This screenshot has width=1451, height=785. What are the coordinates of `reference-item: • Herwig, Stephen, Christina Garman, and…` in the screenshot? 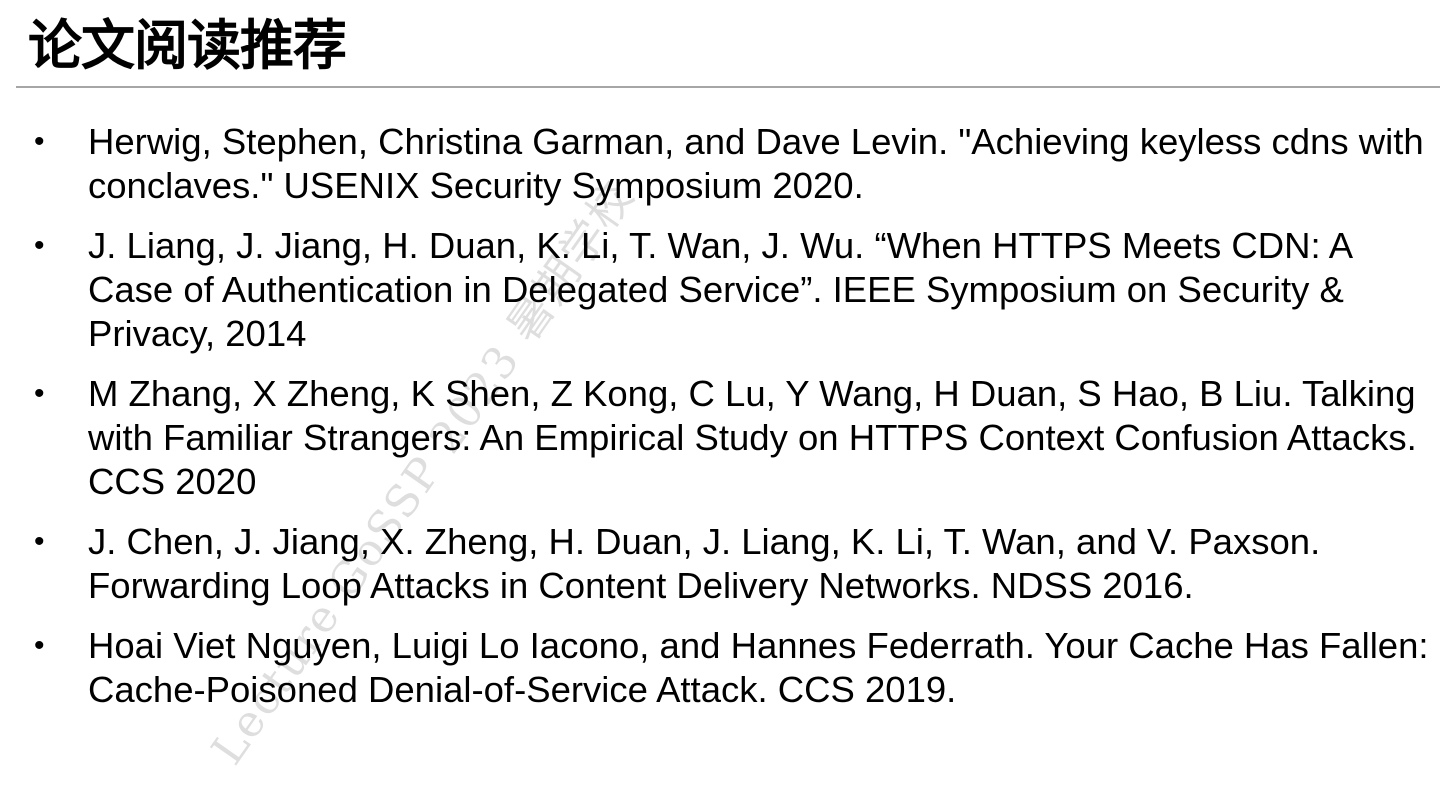 It's located at (725, 164).